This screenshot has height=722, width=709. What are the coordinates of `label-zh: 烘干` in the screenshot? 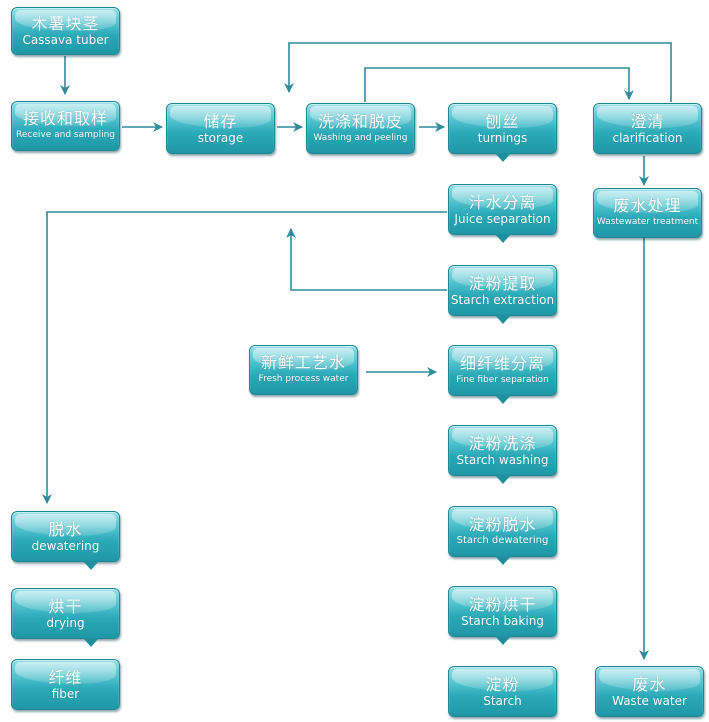 It's located at (65, 606).